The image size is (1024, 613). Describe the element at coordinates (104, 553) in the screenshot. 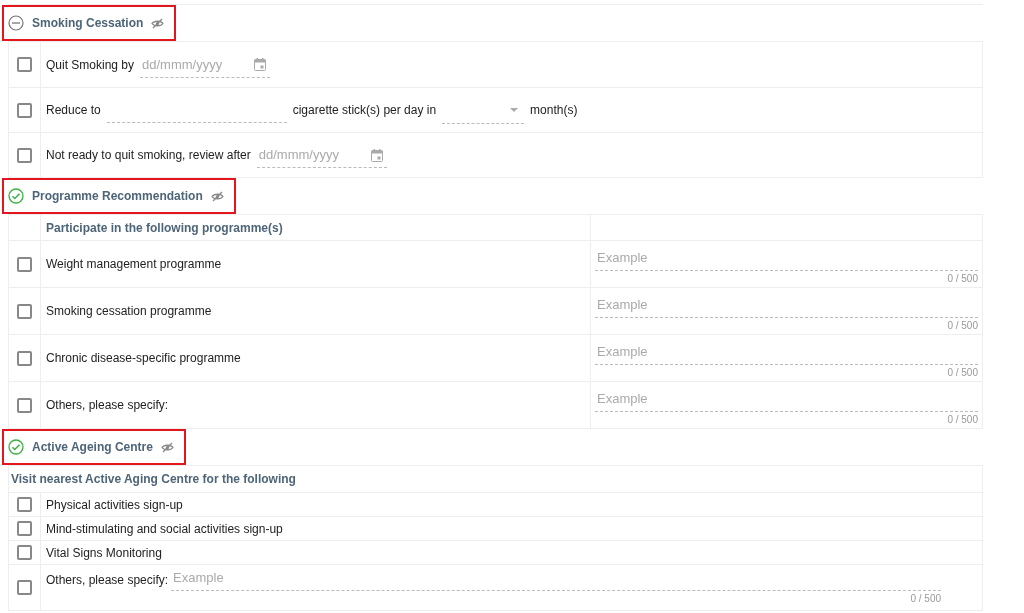

I see `activity-label: Vital Signs Monitoring` at that location.